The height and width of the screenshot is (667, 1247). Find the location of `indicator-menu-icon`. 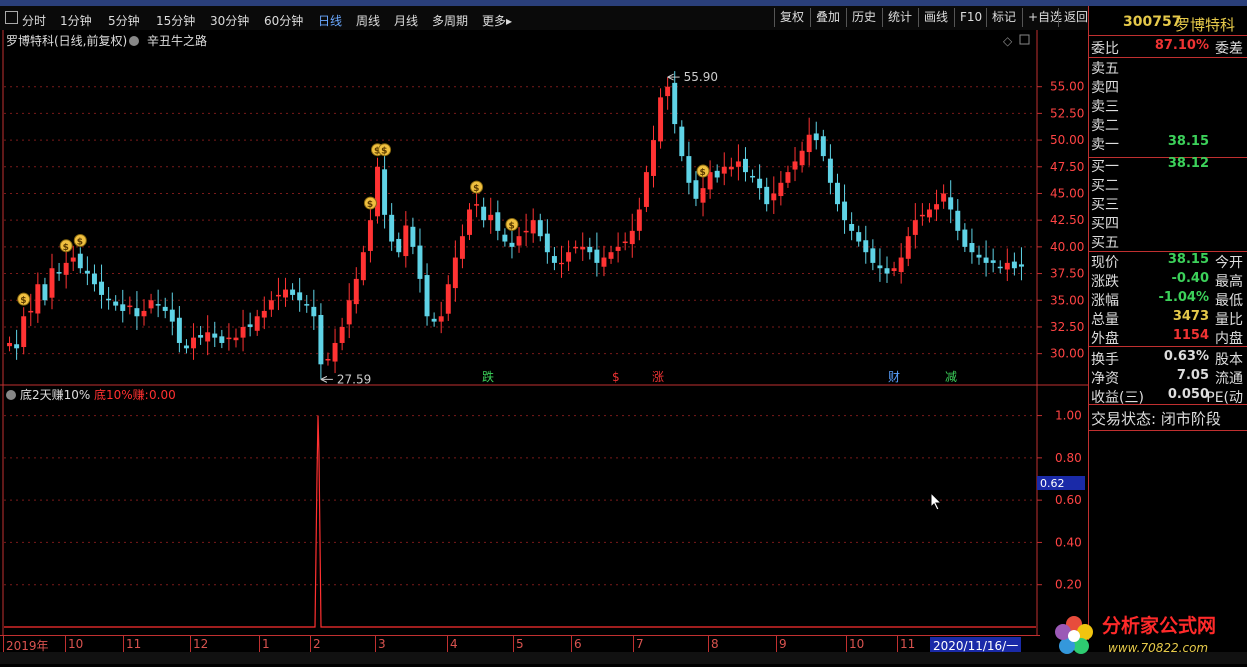

indicator-menu-icon is located at coordinates (134, 41).